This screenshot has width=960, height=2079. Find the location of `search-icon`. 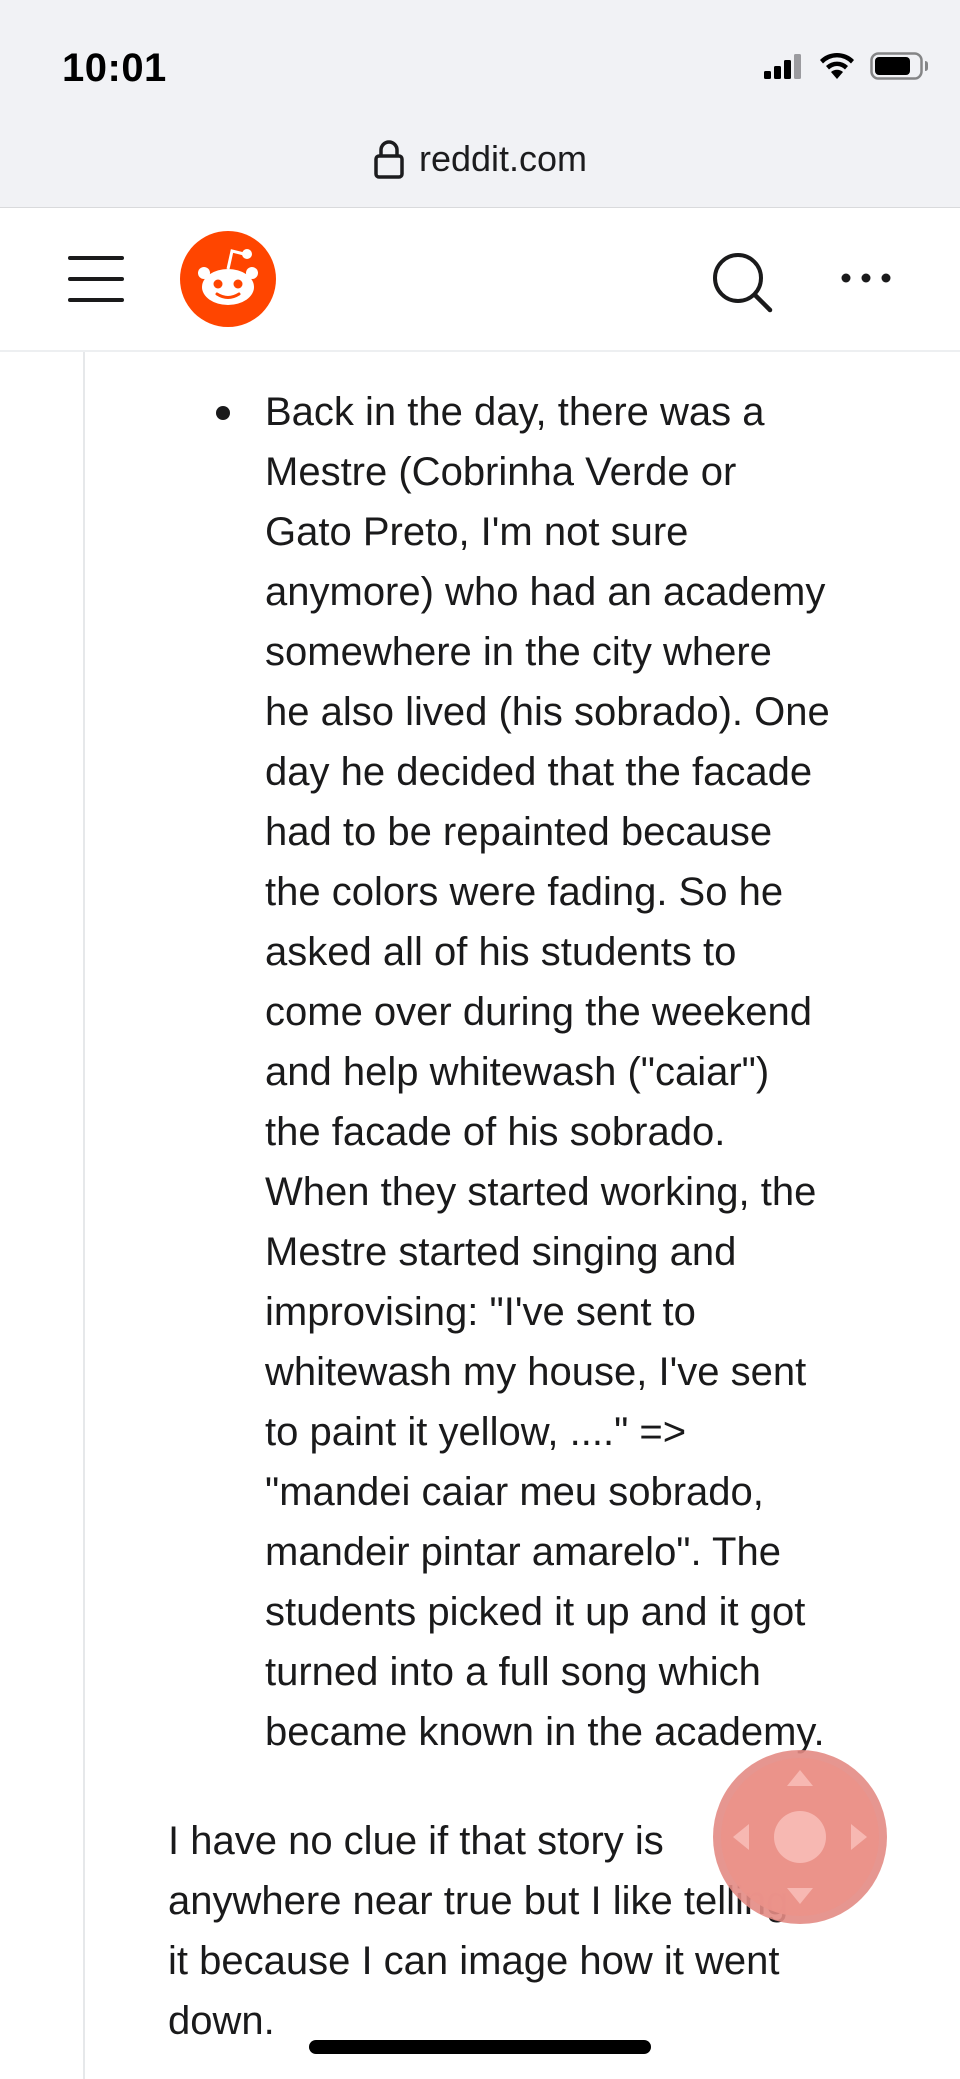

search-icon is located at coordinates (742, 282).